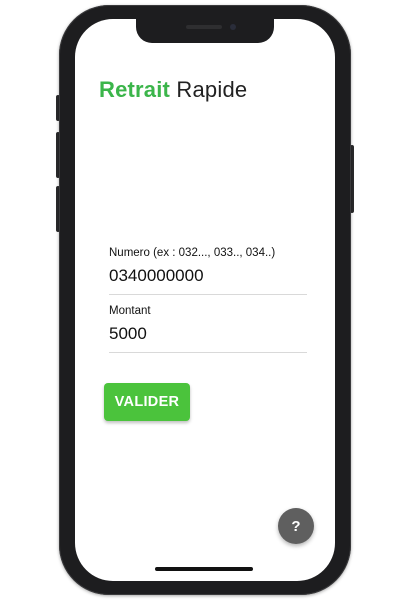  I want to click on validate-button: VALIDER, so click(147, 402).